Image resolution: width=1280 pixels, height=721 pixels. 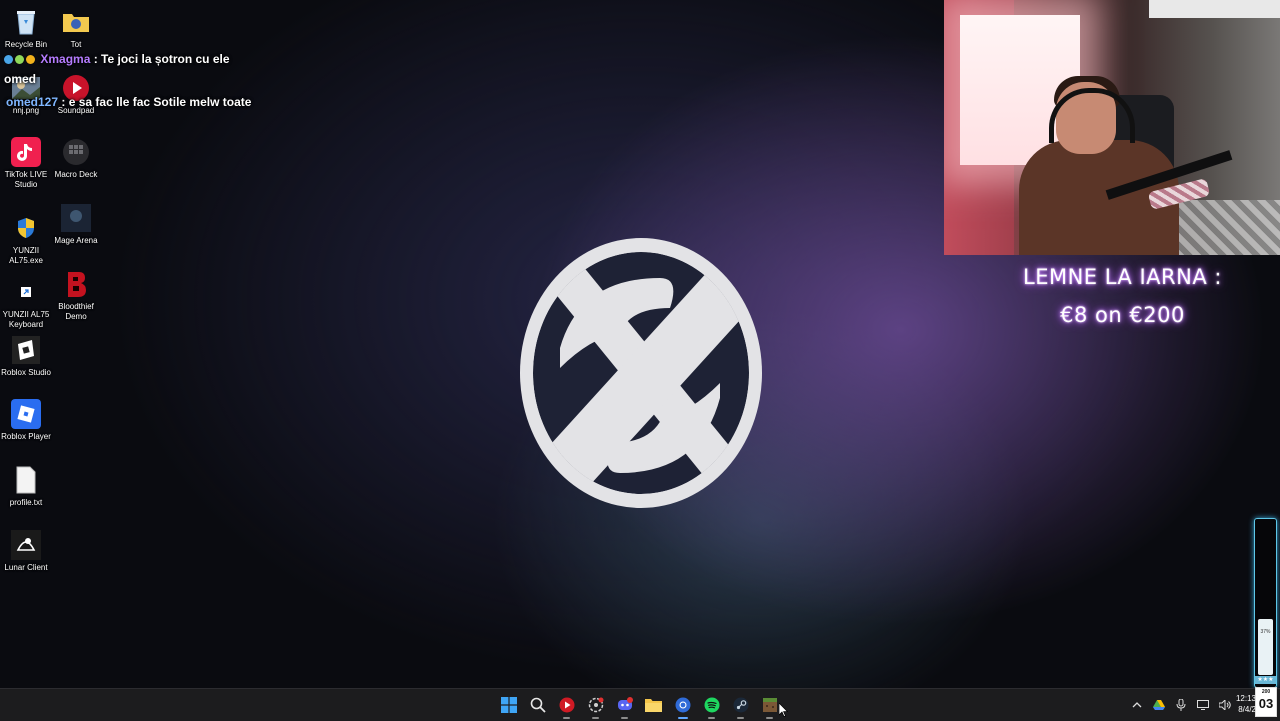 I want to click on bloodthief-icon, so click(x=76, y=284).